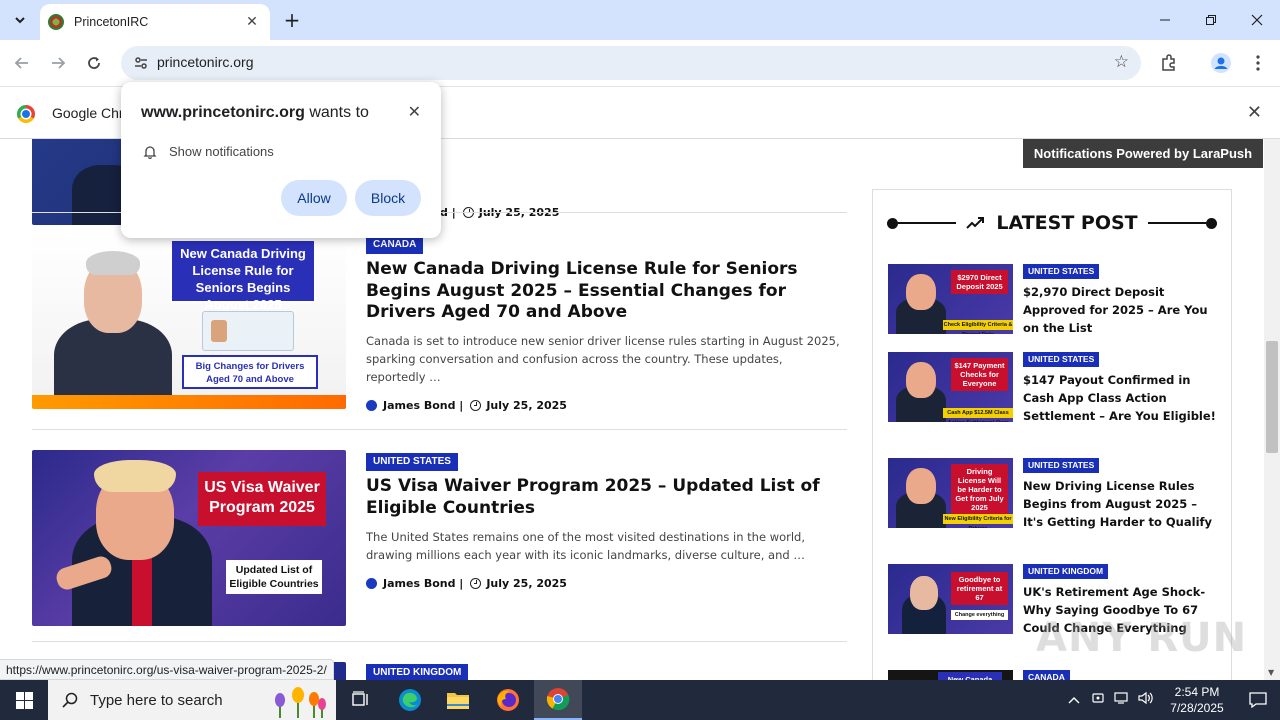 The image size is (1280, 720). I want to click on browser-tab: PrincetonIRC ✕, so click(155, 22).